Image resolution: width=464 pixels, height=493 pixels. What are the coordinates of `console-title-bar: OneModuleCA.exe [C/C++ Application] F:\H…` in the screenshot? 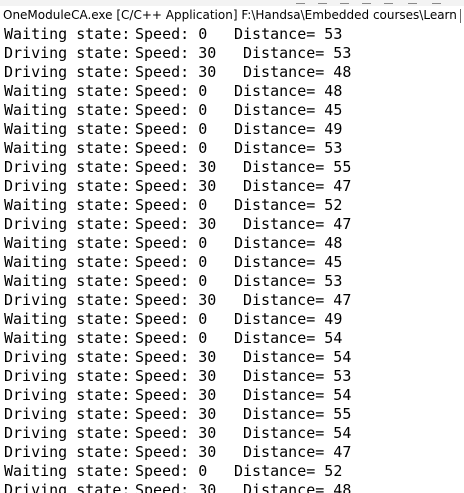 It's located at (232, 15).